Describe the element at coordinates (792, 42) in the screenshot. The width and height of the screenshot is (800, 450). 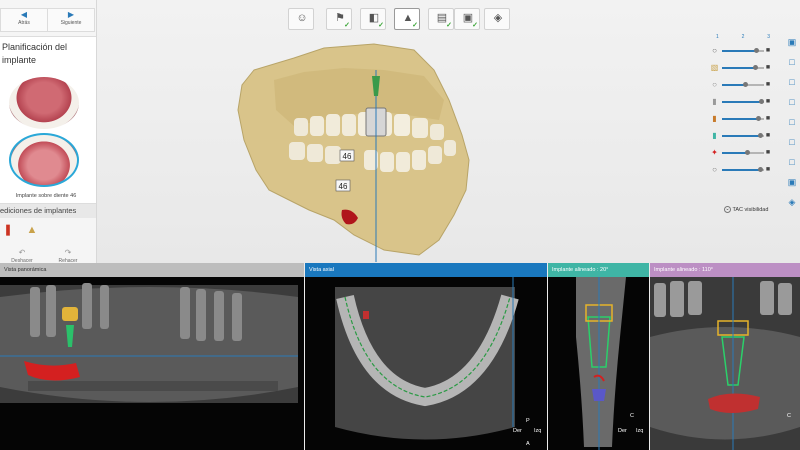
I see `layer-toggle-icon: ▣` at that location.